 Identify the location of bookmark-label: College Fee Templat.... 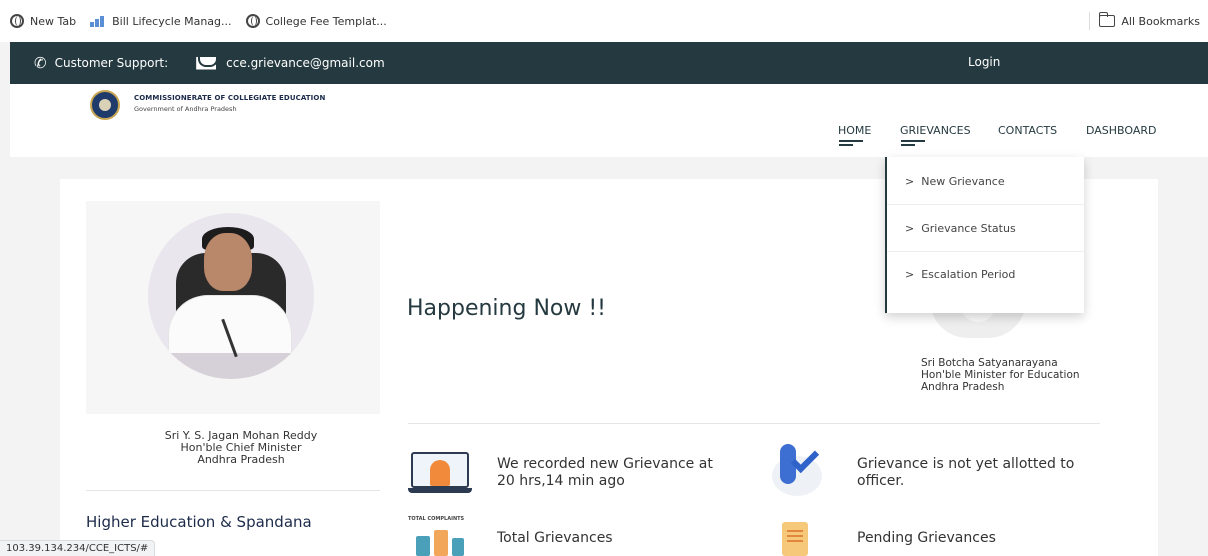
(326, 21).